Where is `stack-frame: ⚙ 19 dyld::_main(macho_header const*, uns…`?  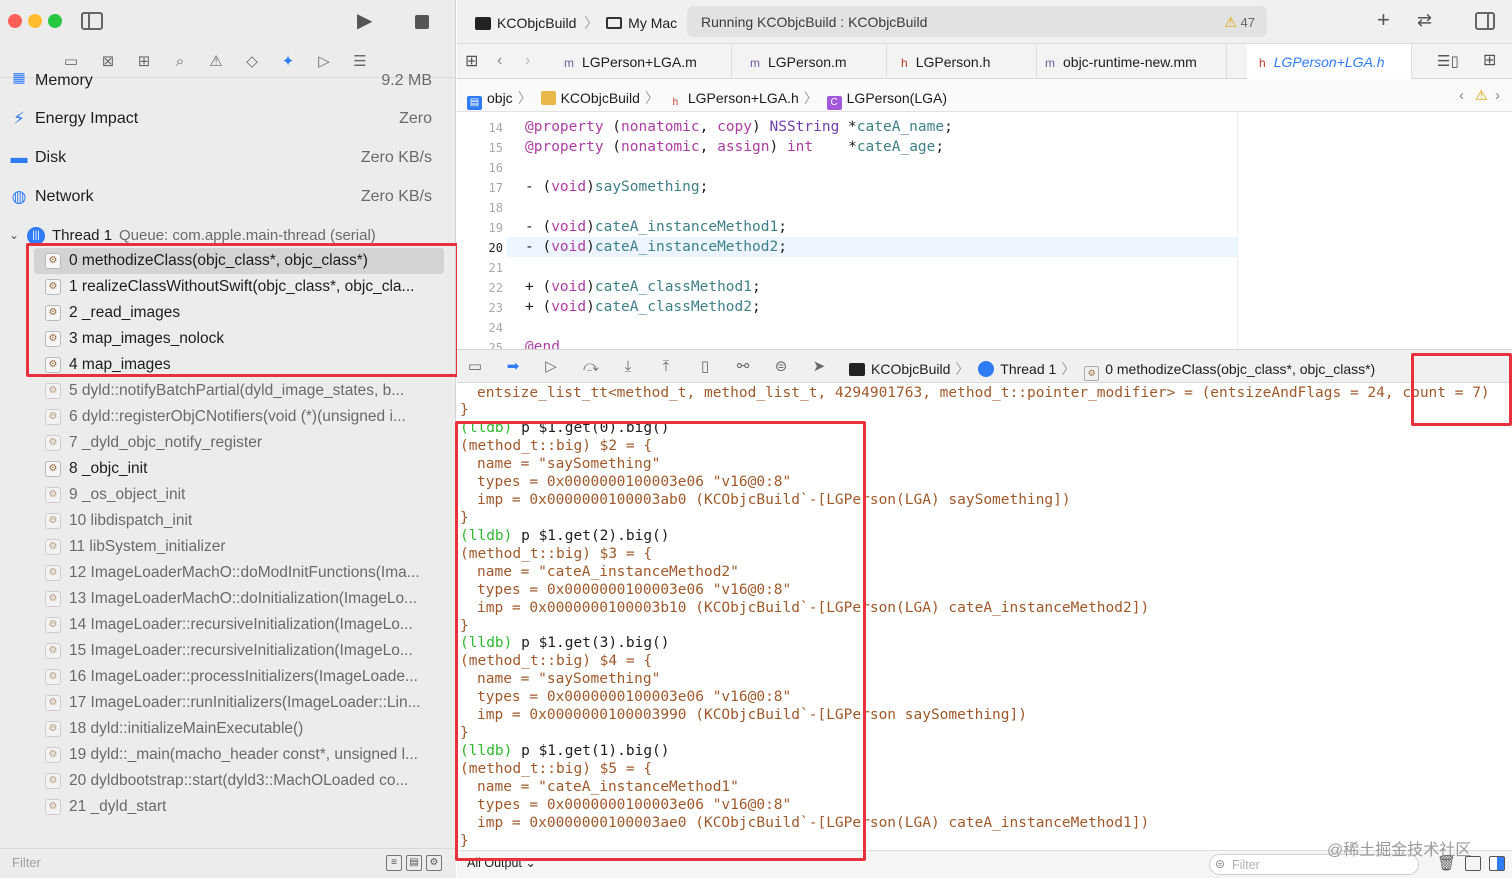 stack-frame: ⚙ 19 dyld::_main(macho_header const*, uns… is located at coordinates (228, 755).